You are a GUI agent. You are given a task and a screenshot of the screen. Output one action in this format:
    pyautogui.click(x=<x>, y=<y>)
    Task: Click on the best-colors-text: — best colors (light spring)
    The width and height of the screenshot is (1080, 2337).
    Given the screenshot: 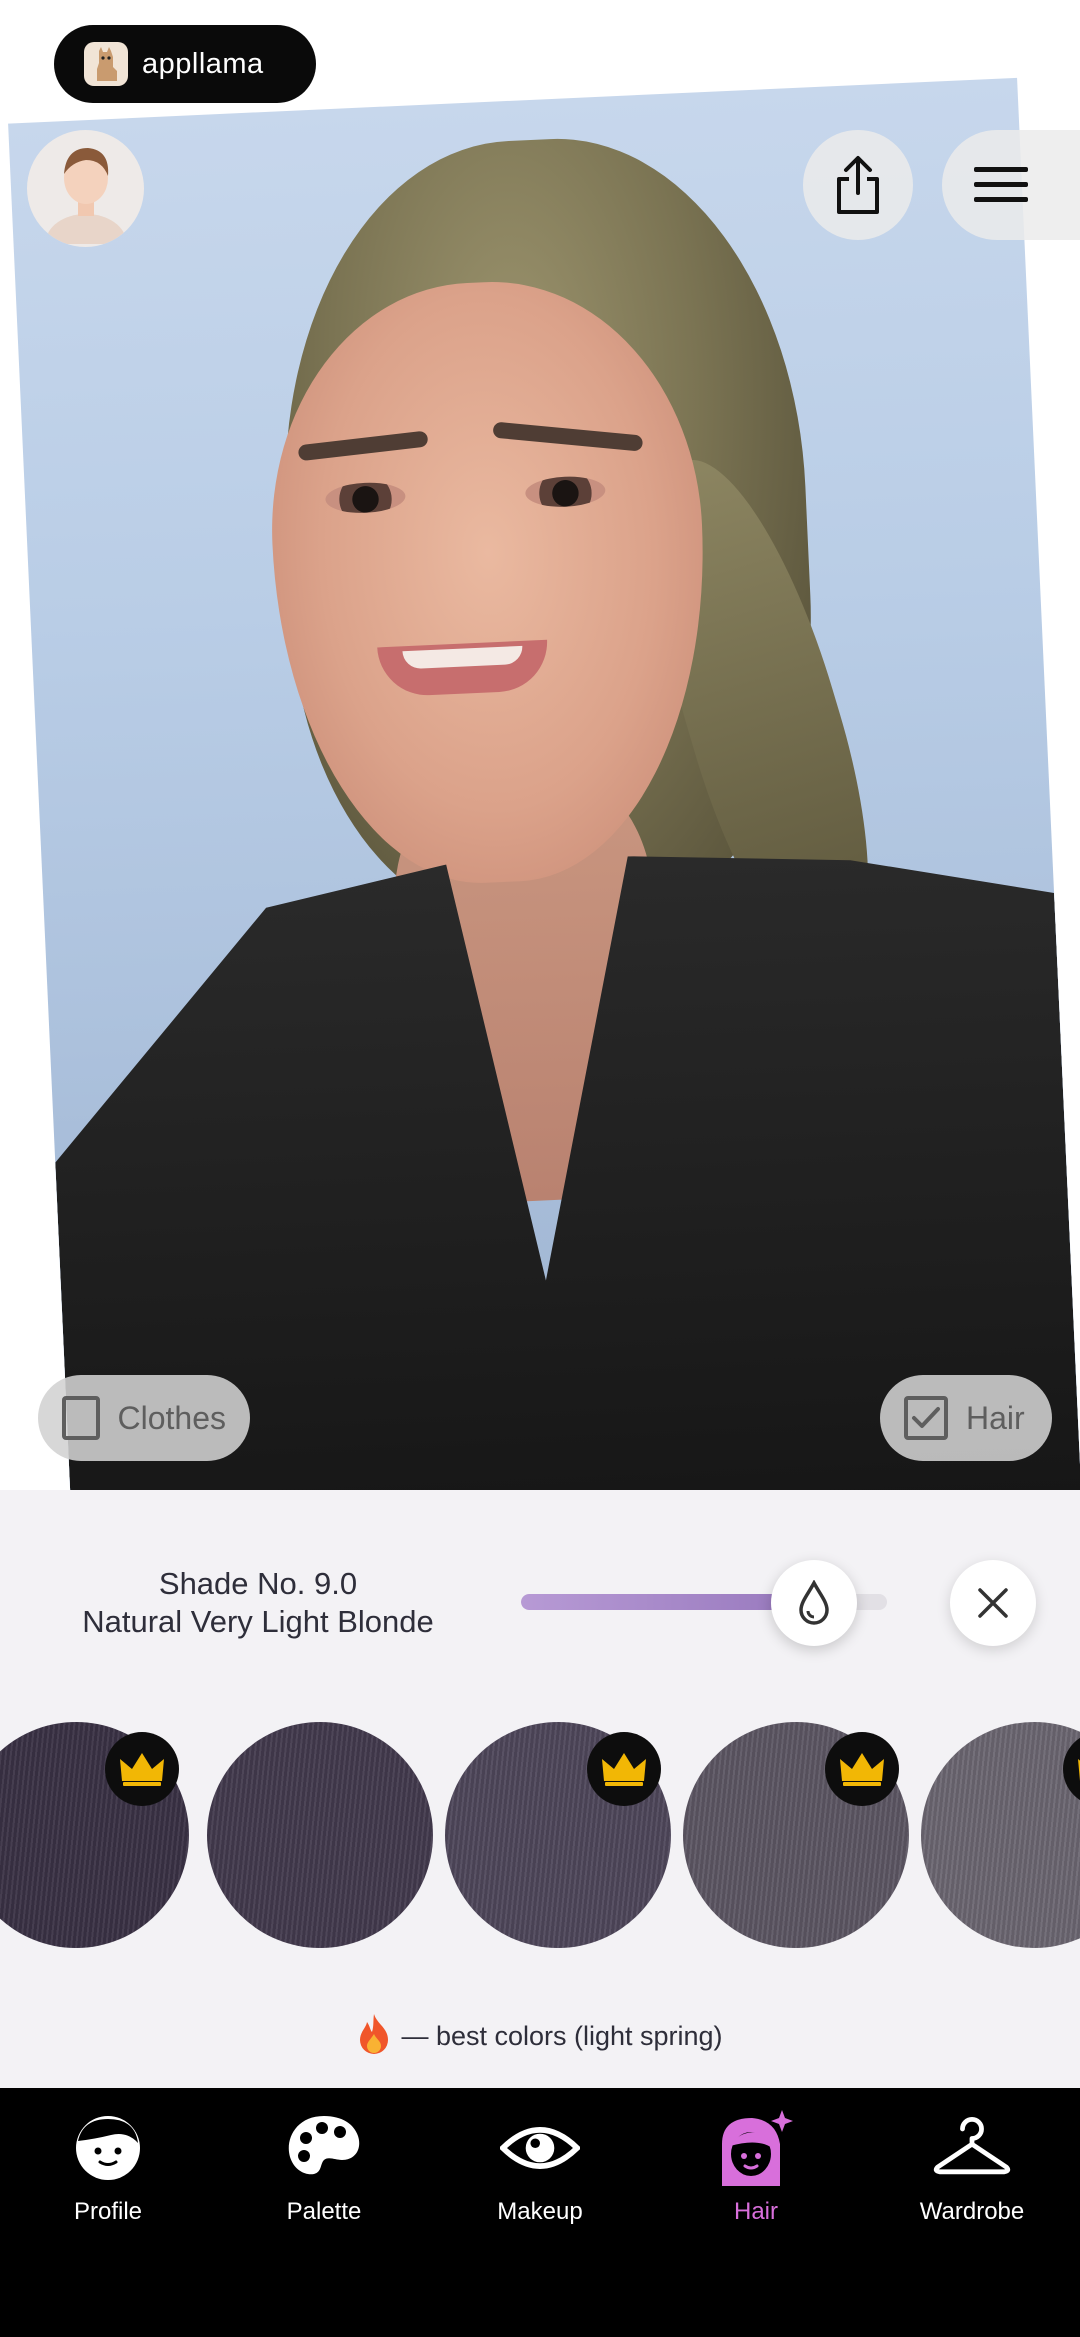 What is the action you would take?
    pyautogui.click(x=562, y=2036)
    